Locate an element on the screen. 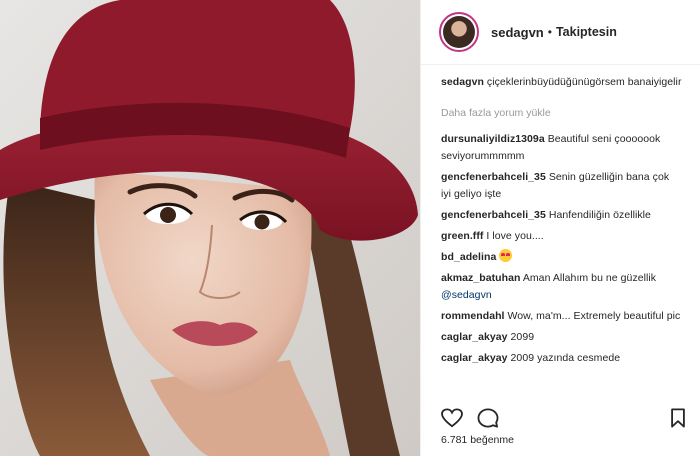 The width and height of the screenshot is (700, 456). comment-text: Hanfendiliğin özellikle is located at coordinates (599, 215).